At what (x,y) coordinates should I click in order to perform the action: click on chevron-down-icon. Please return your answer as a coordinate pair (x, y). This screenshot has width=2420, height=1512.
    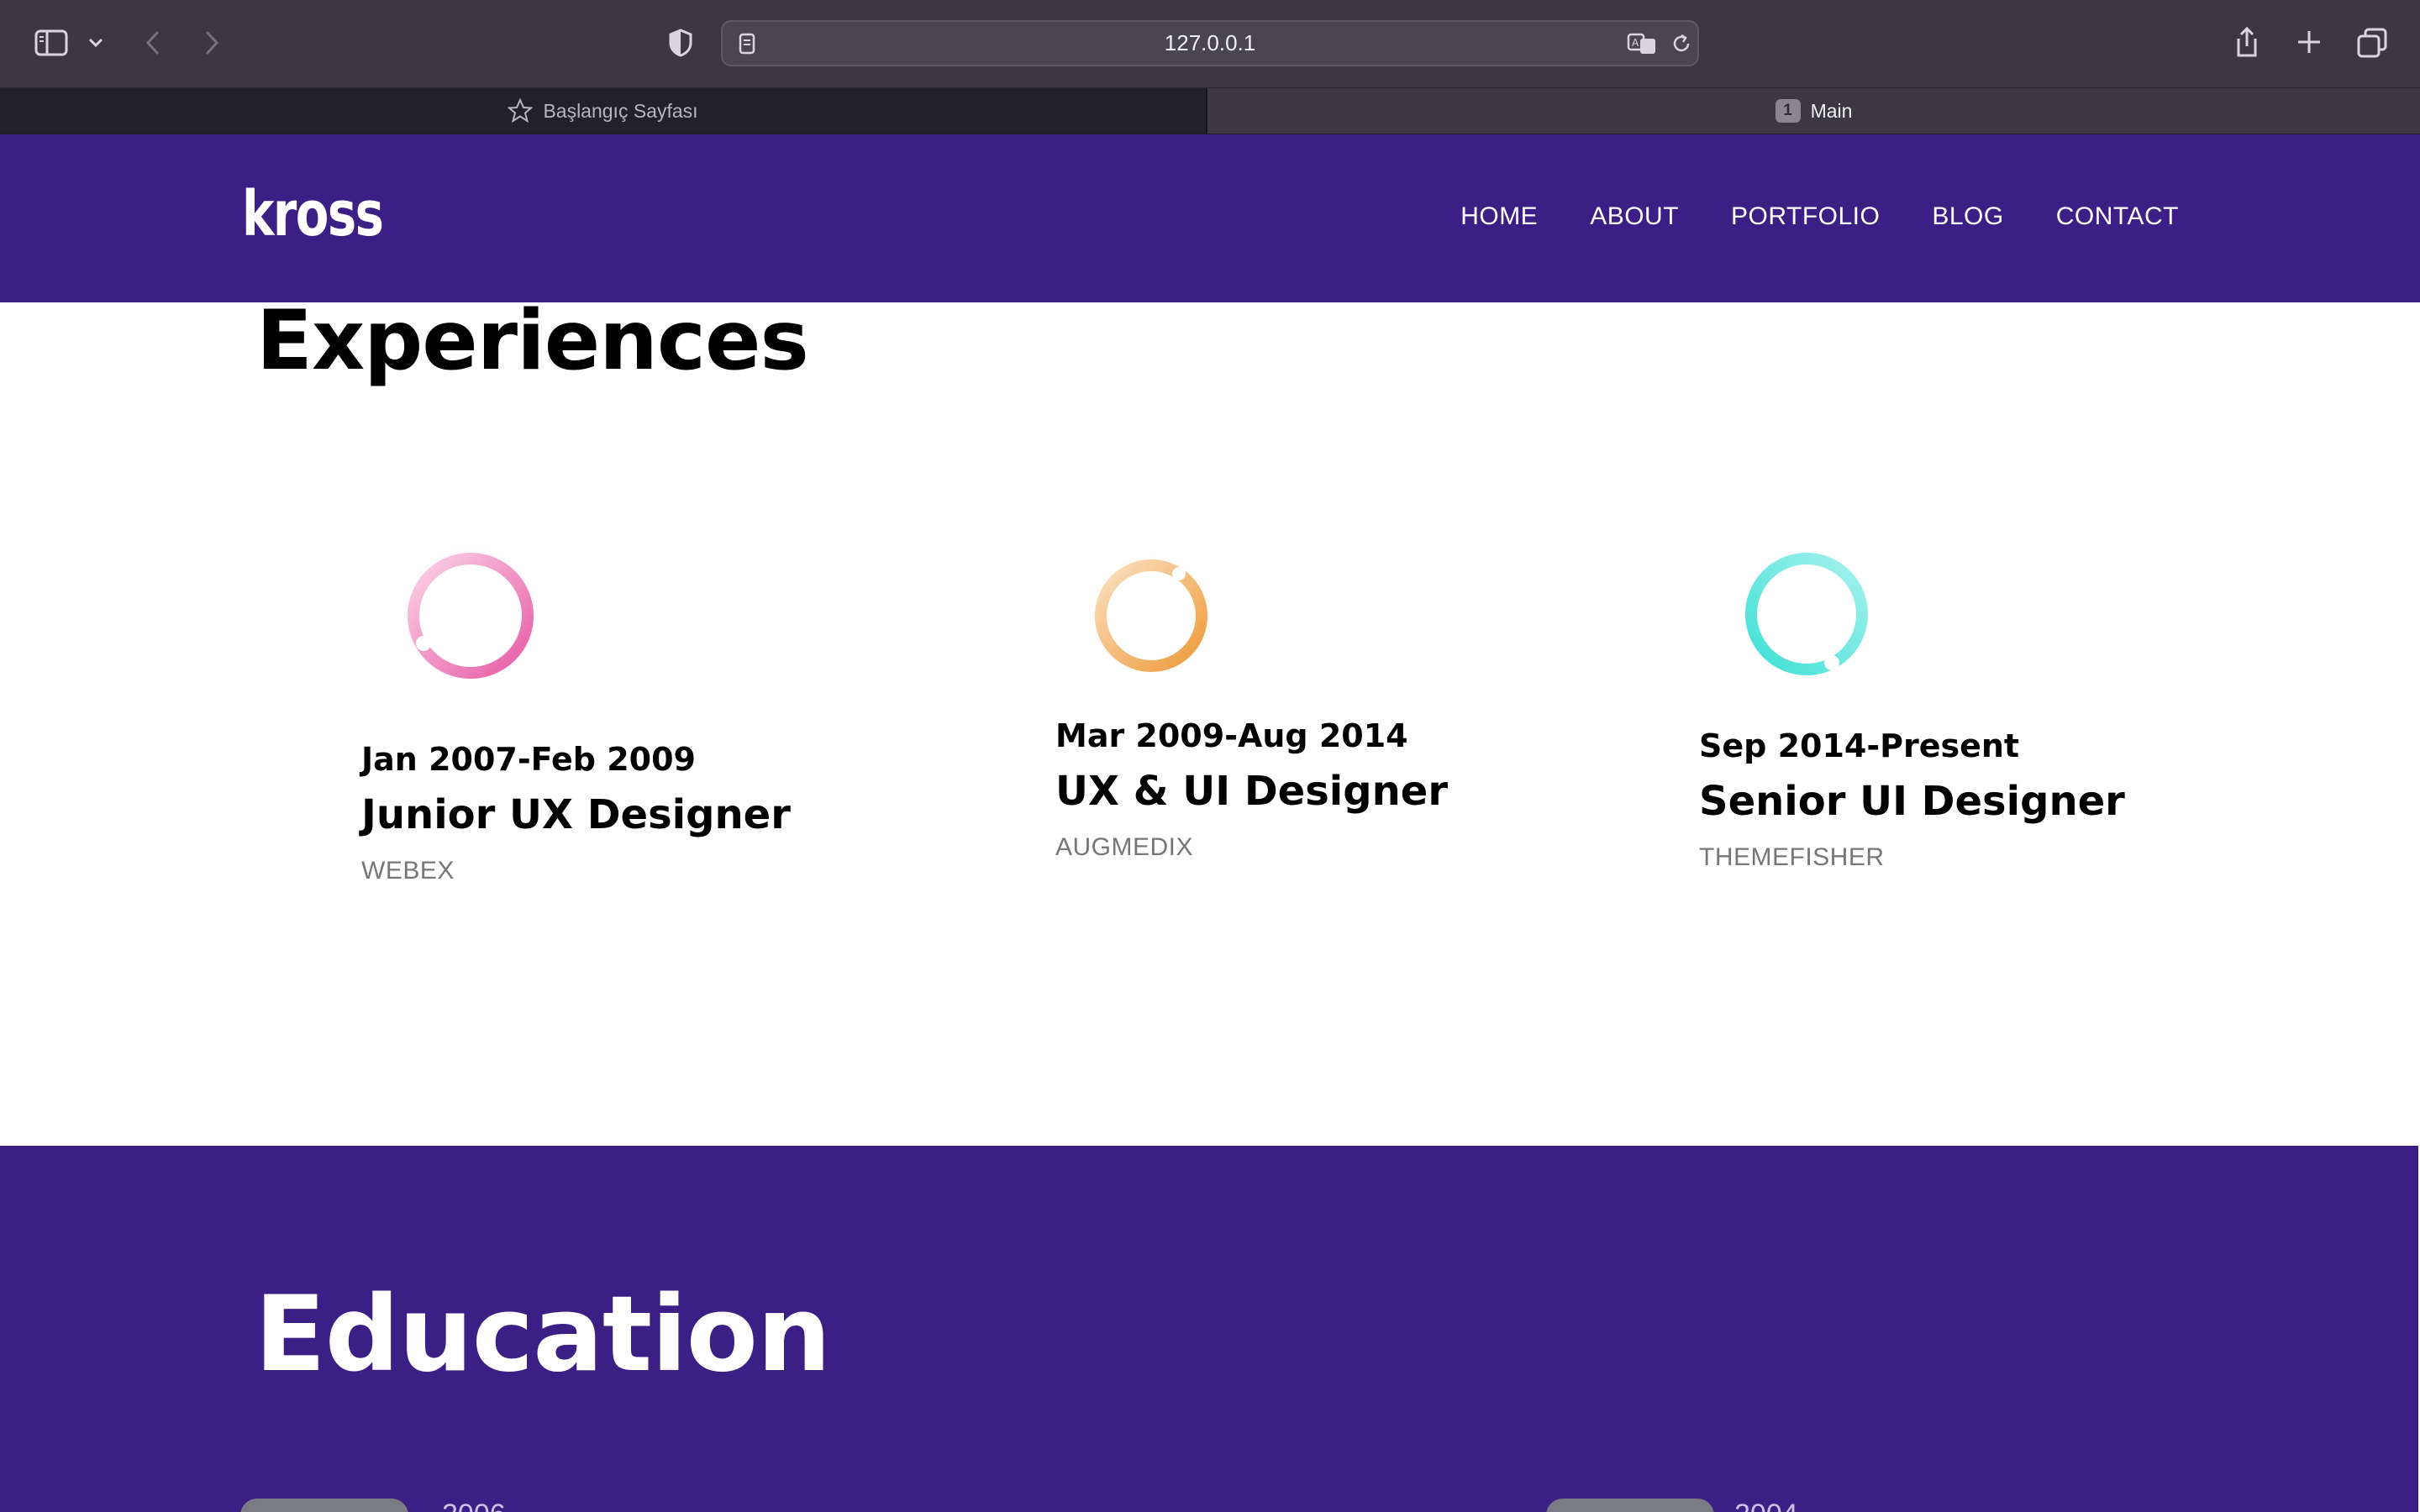
    Looking at the image, I should click on (96, 42).